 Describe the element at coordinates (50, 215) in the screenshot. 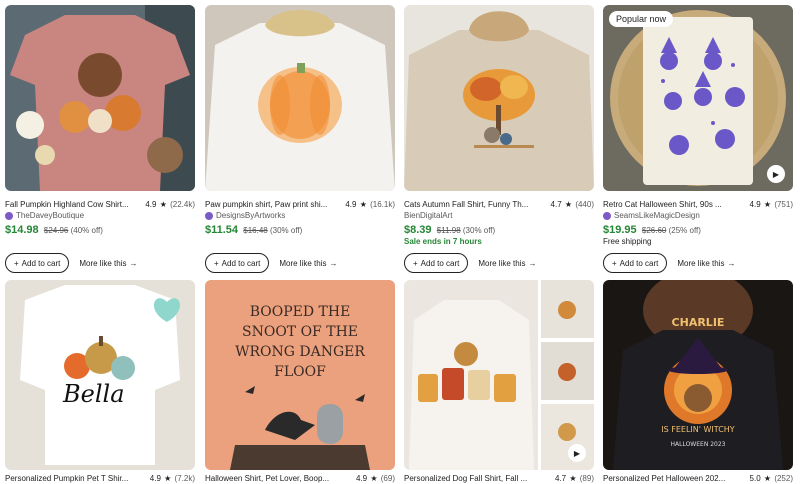

I see `shop-name-text: TheDaveyBoutique` at that location.